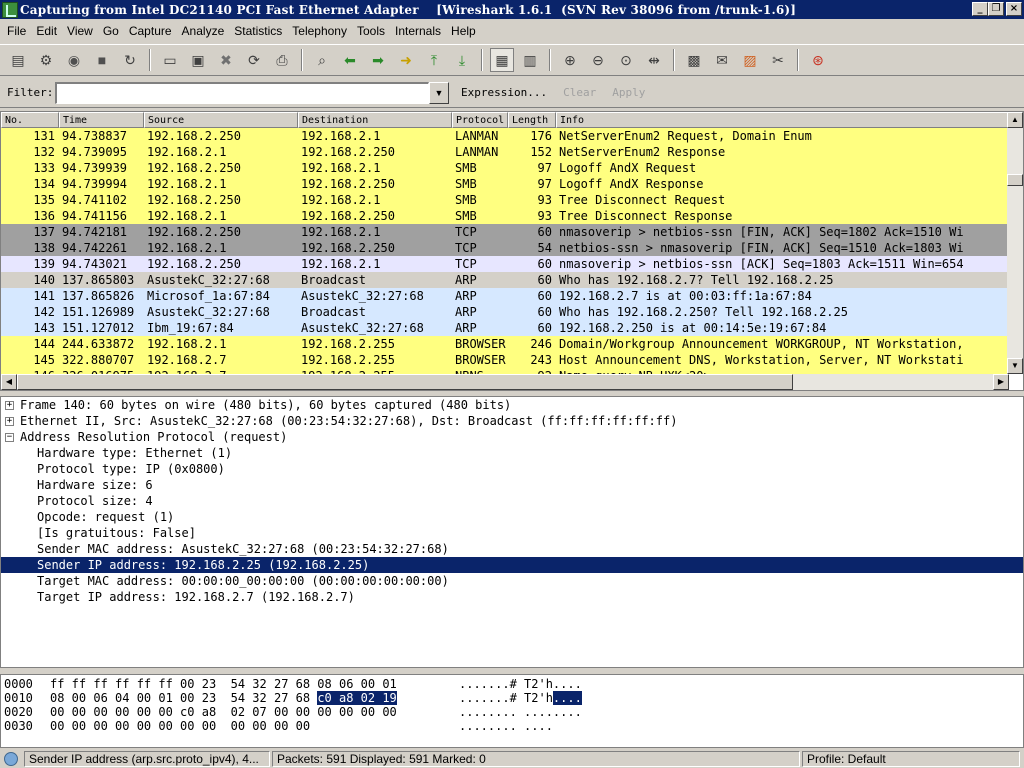 The width and height of the screenshot is (1024, 768). What do you see at coordinates (258, 31) in the screenshot?
I see `menu-statistics: Statistics` at bounding box center [258, 31].